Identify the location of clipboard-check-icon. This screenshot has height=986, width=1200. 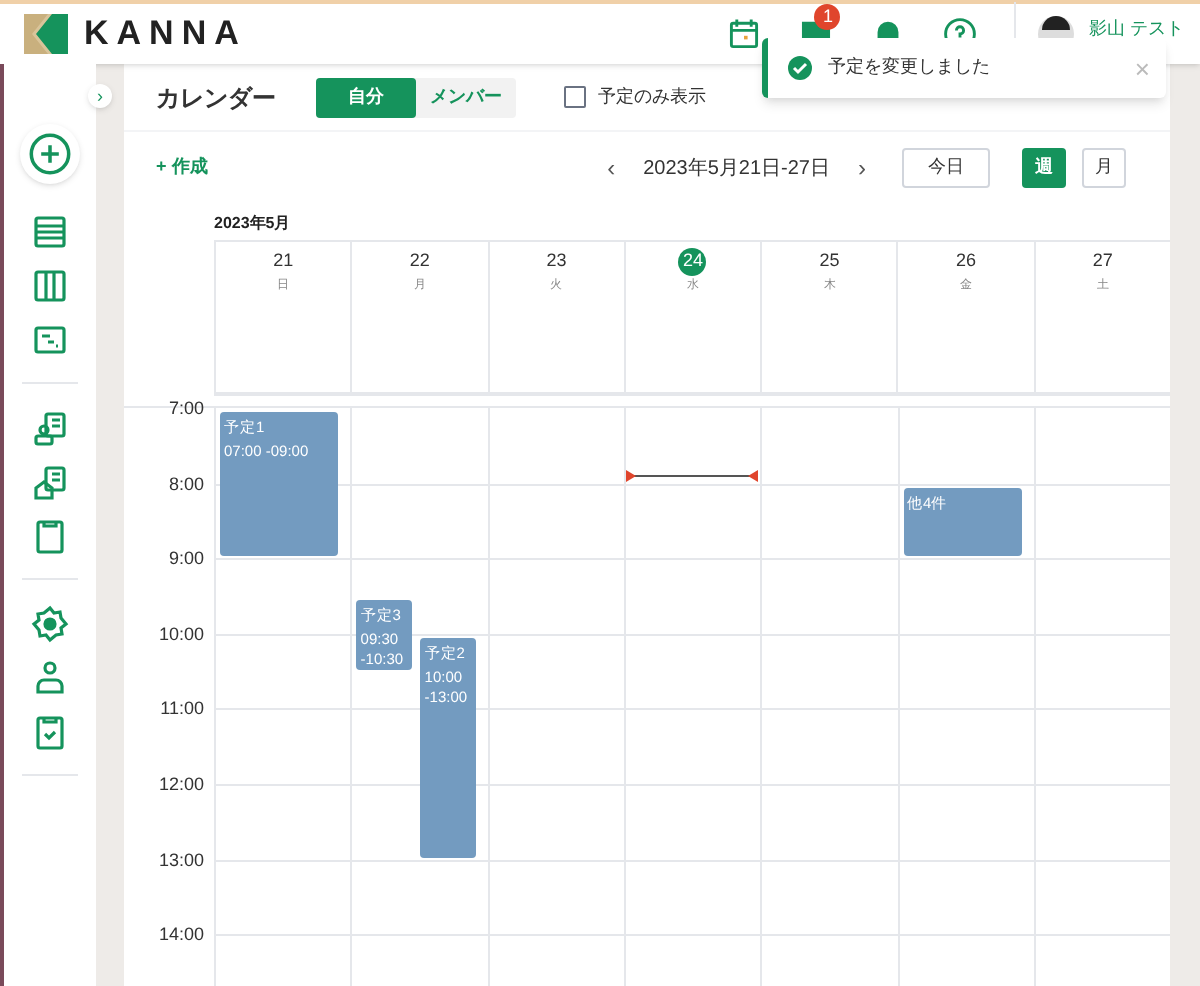
(50, 732).